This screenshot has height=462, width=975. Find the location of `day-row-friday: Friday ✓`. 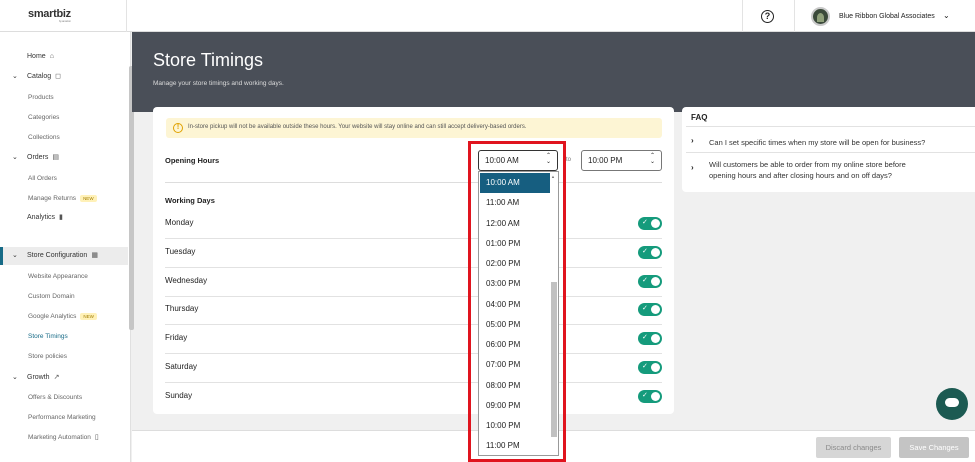

day-row-friday: Friday ✓ is located at coordinates (413, 339).